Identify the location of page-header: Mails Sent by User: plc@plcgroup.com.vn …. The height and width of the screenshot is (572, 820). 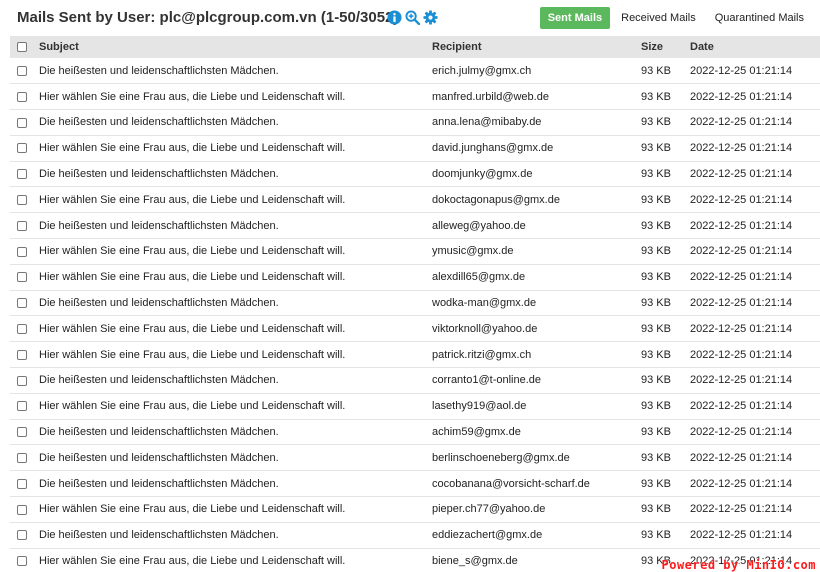
(410, 18).